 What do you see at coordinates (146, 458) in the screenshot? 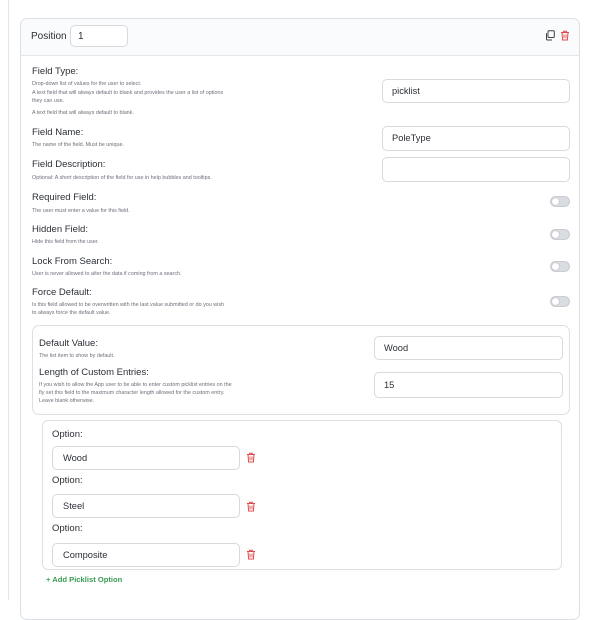
I see `option-input: Wood` at bounding box center [146, 458].